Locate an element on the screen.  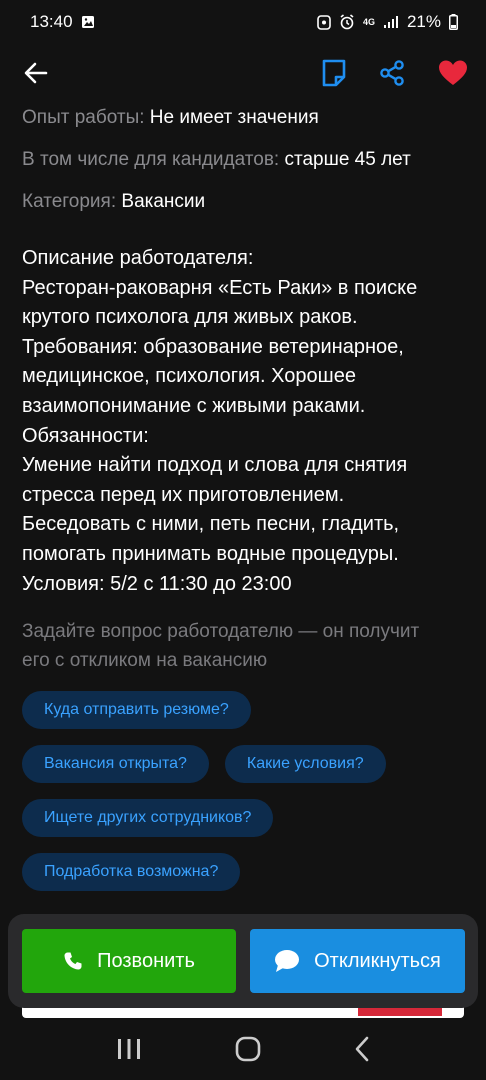
description-line: Ресторан-раковарня «Есть Раки» в поиске is located at coordinates (220, 287).